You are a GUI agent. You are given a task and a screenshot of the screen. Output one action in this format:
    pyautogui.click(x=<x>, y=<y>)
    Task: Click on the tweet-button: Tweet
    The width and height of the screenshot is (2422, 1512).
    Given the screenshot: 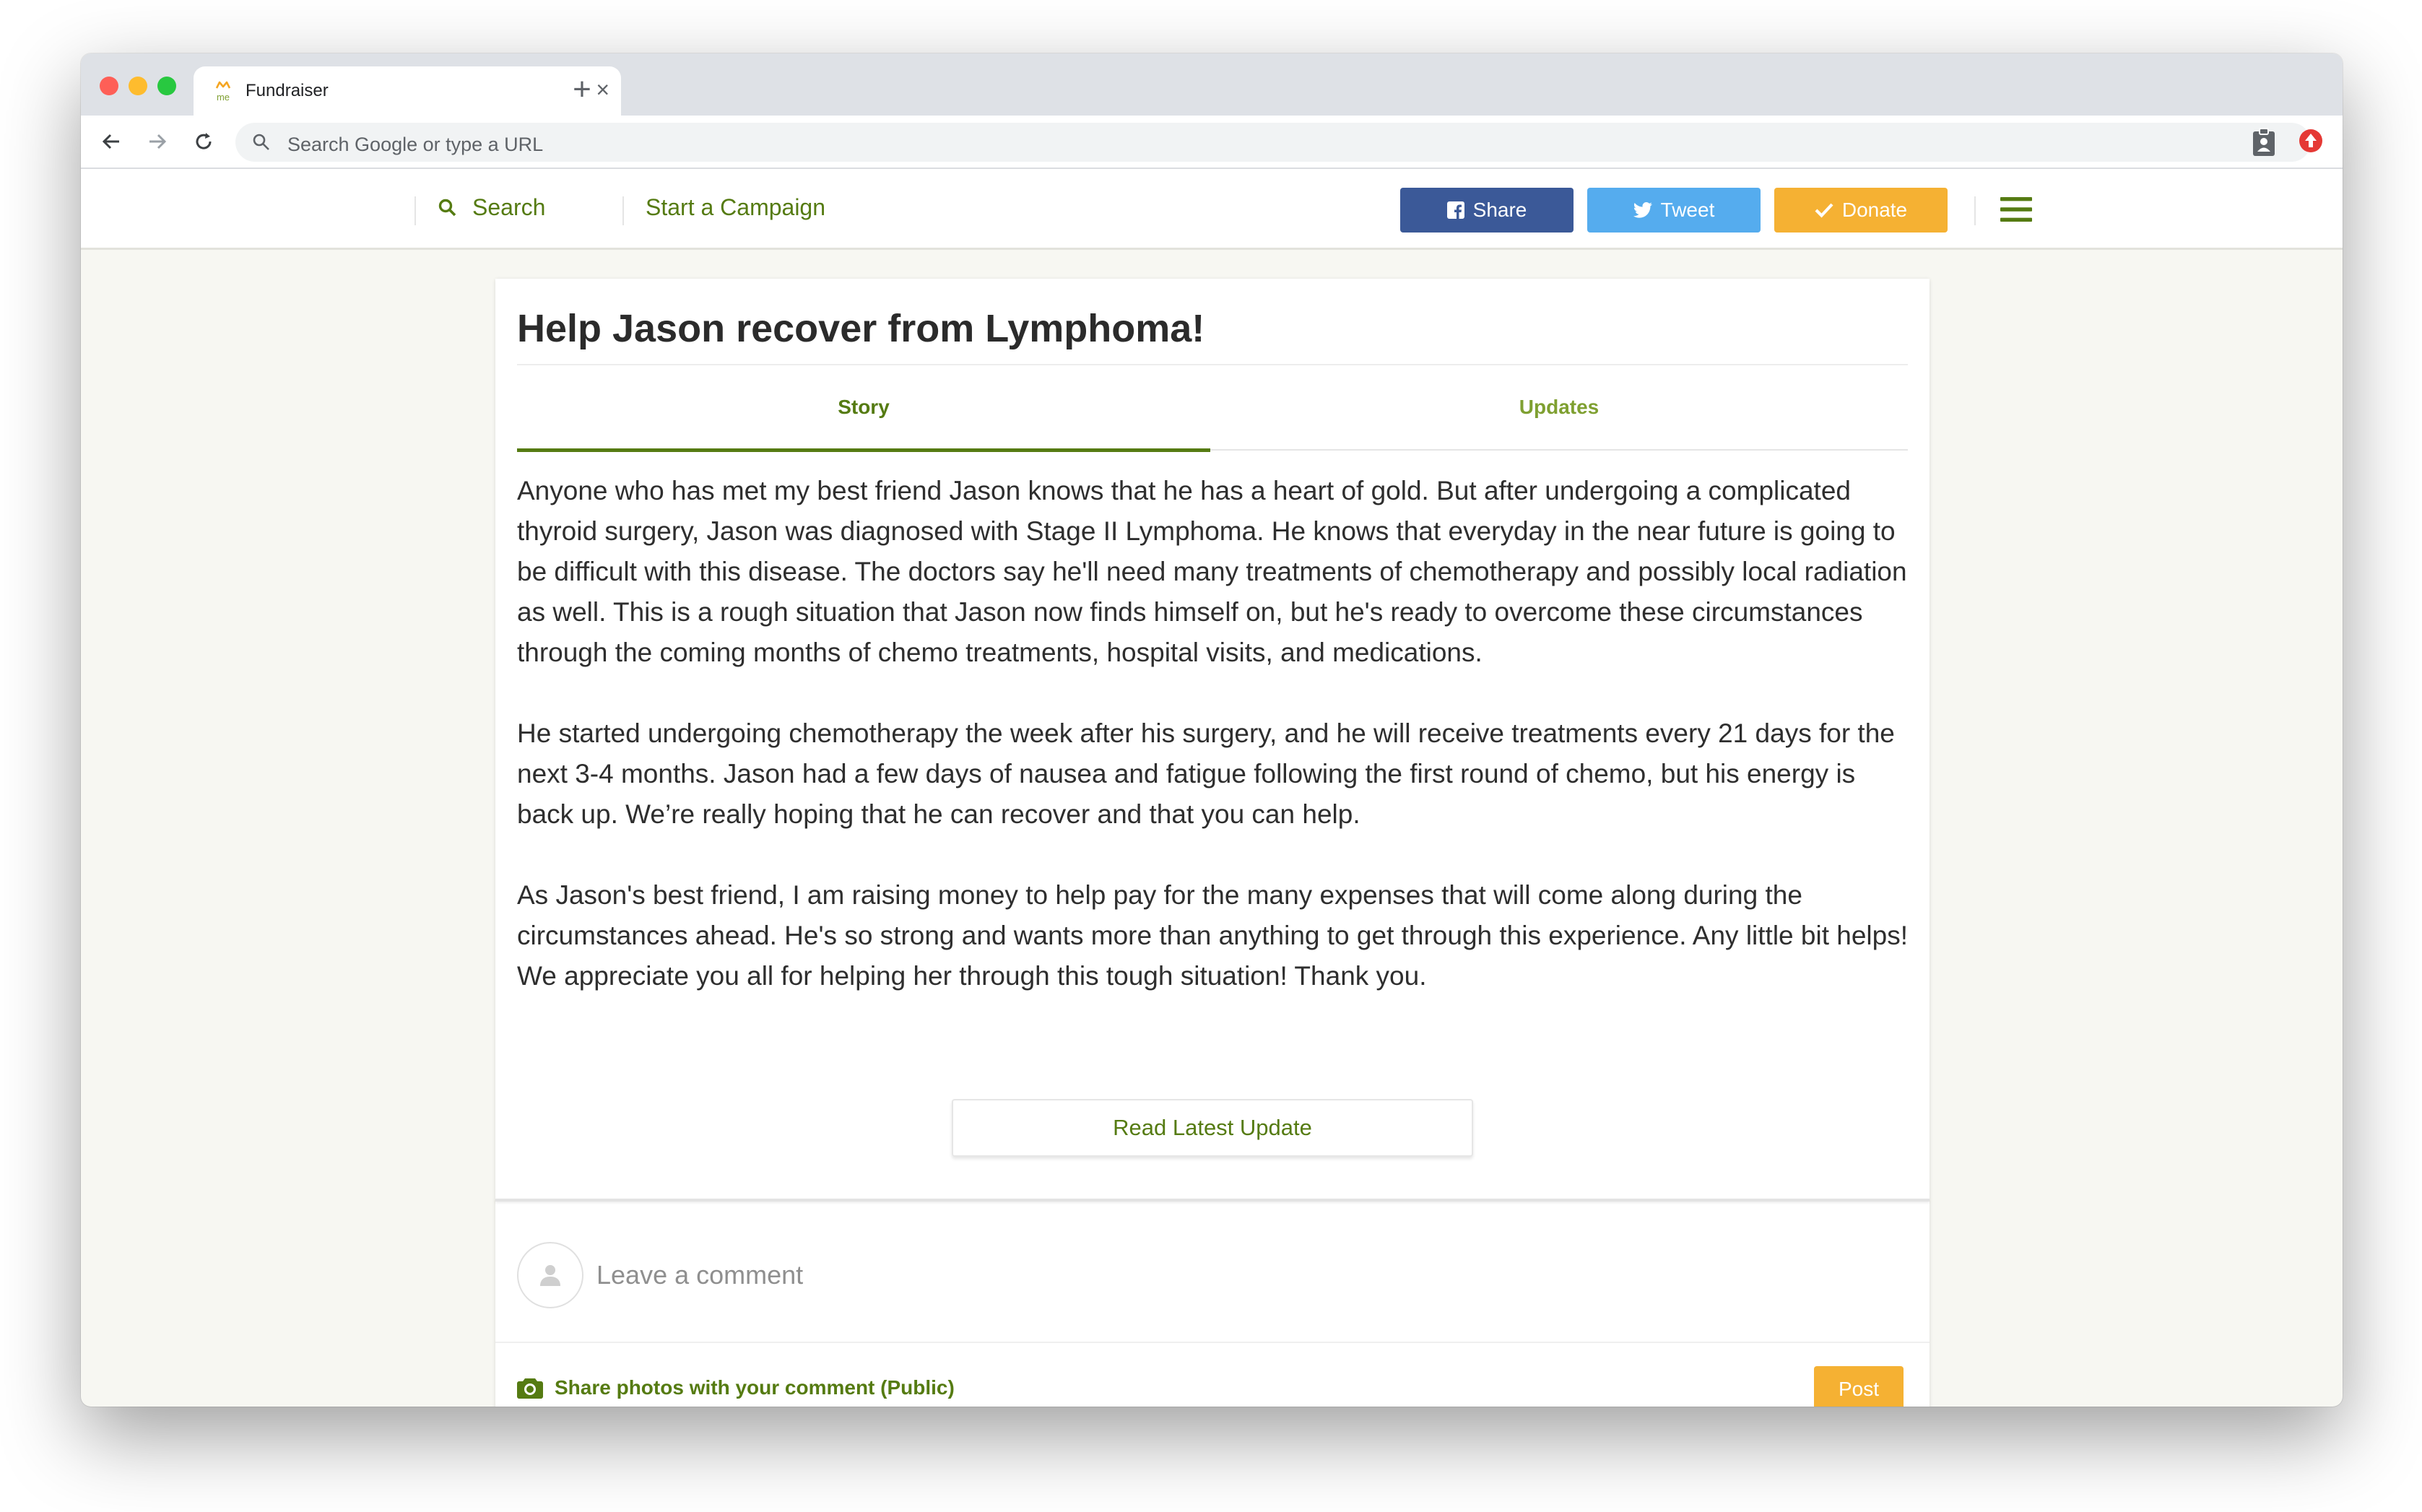 What is the action you would take?
    pyautogui.click(x=1674, y=210)
    